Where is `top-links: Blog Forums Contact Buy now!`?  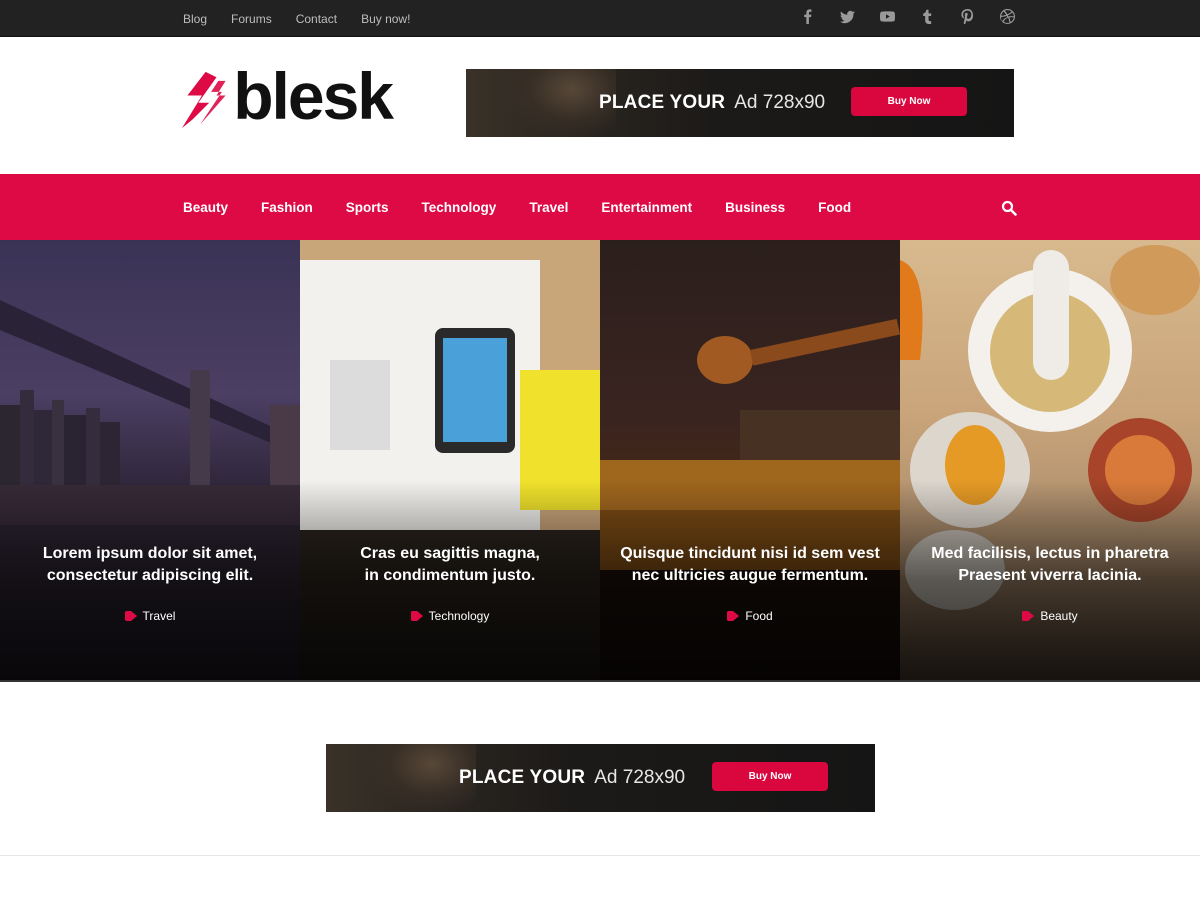 top-links: Blog Forums Contact Buy now! is located at coordinates (308, 18).